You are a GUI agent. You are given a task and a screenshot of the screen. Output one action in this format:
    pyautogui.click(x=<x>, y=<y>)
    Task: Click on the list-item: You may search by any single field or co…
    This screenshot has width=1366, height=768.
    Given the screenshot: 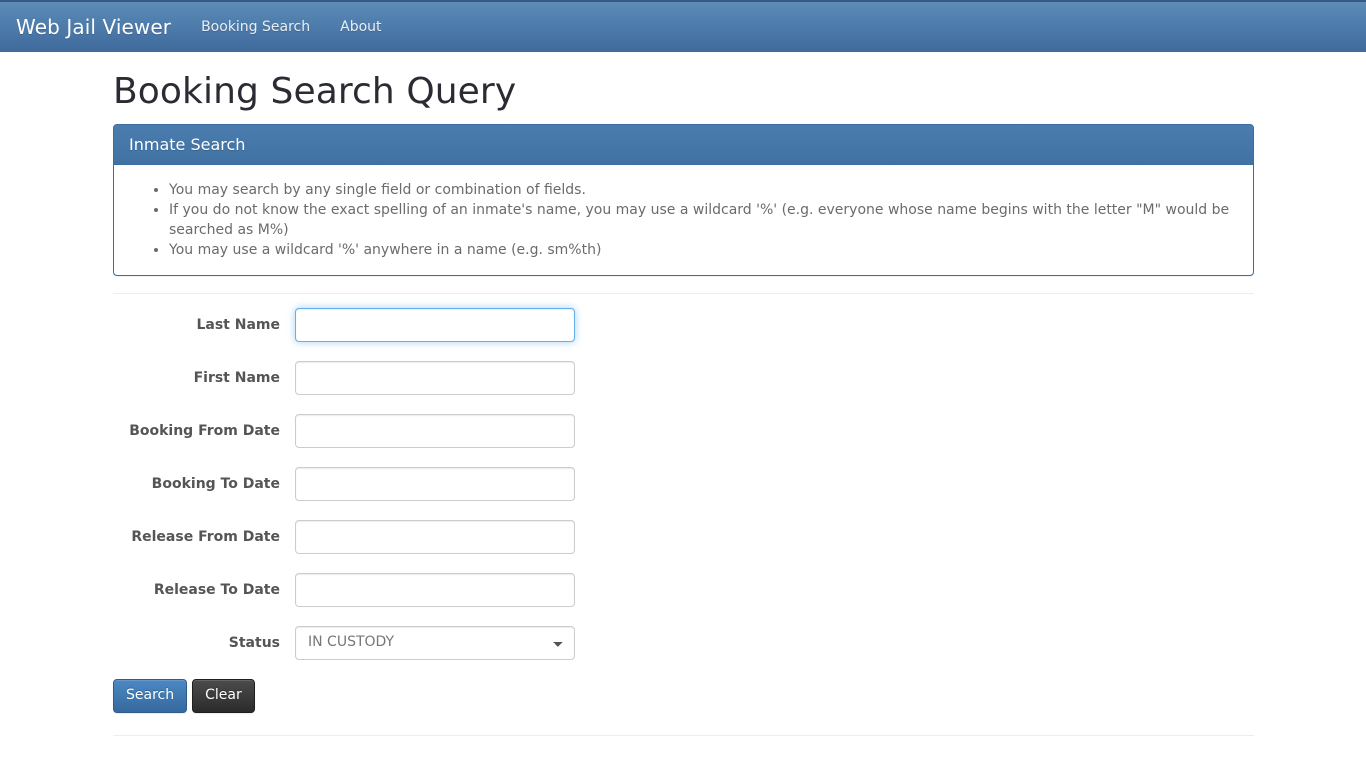 What is the action you would take?
    pyautogui.click(x=703, y=190)
    